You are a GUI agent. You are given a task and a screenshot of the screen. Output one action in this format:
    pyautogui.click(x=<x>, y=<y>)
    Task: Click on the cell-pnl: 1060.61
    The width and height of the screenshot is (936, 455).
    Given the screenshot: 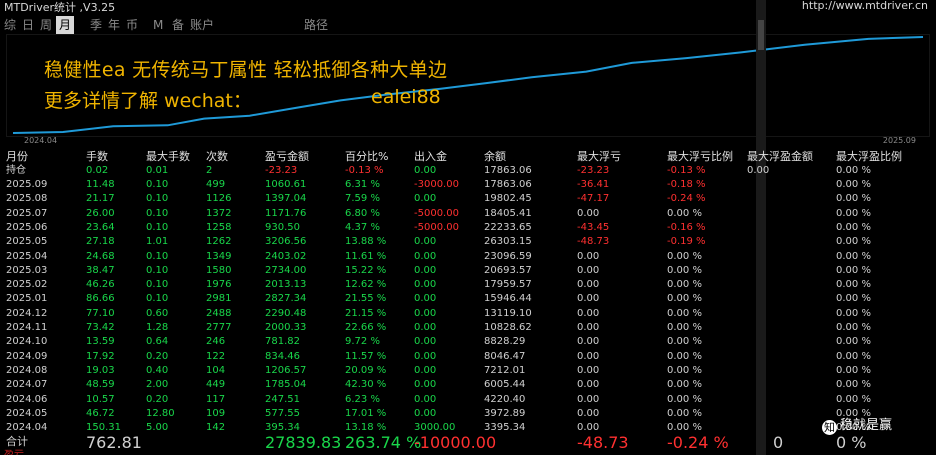 What is the action you would take?
    pyautogui.click(x=286, y=184)
    